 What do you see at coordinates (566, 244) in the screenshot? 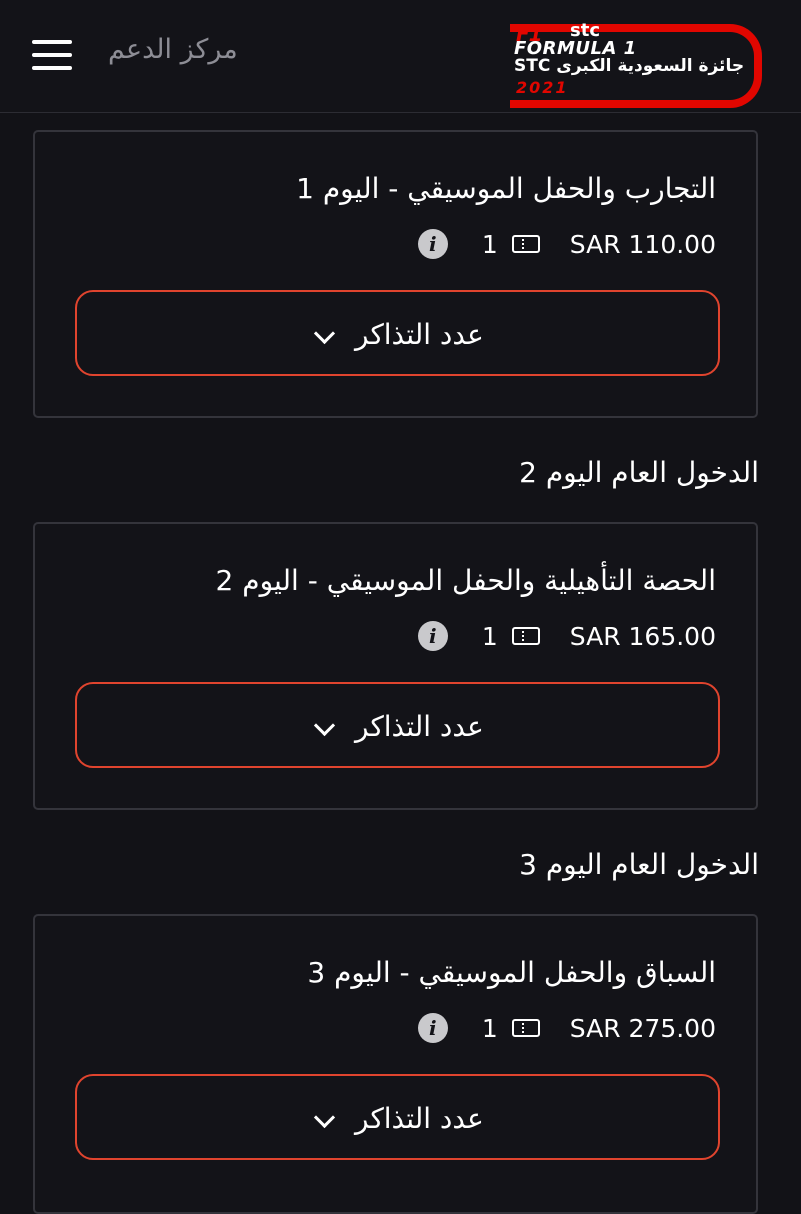
I see `ticket-price-row: i 1 SAR 110.00` at bounding box center [566, 244].